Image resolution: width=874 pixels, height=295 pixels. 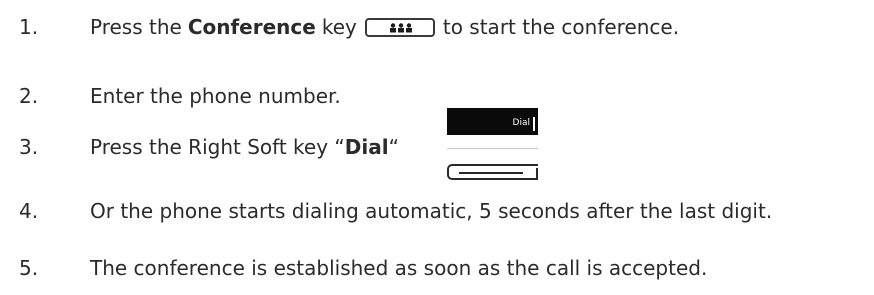 I want to click on button-line, so click(x=491, y=173).